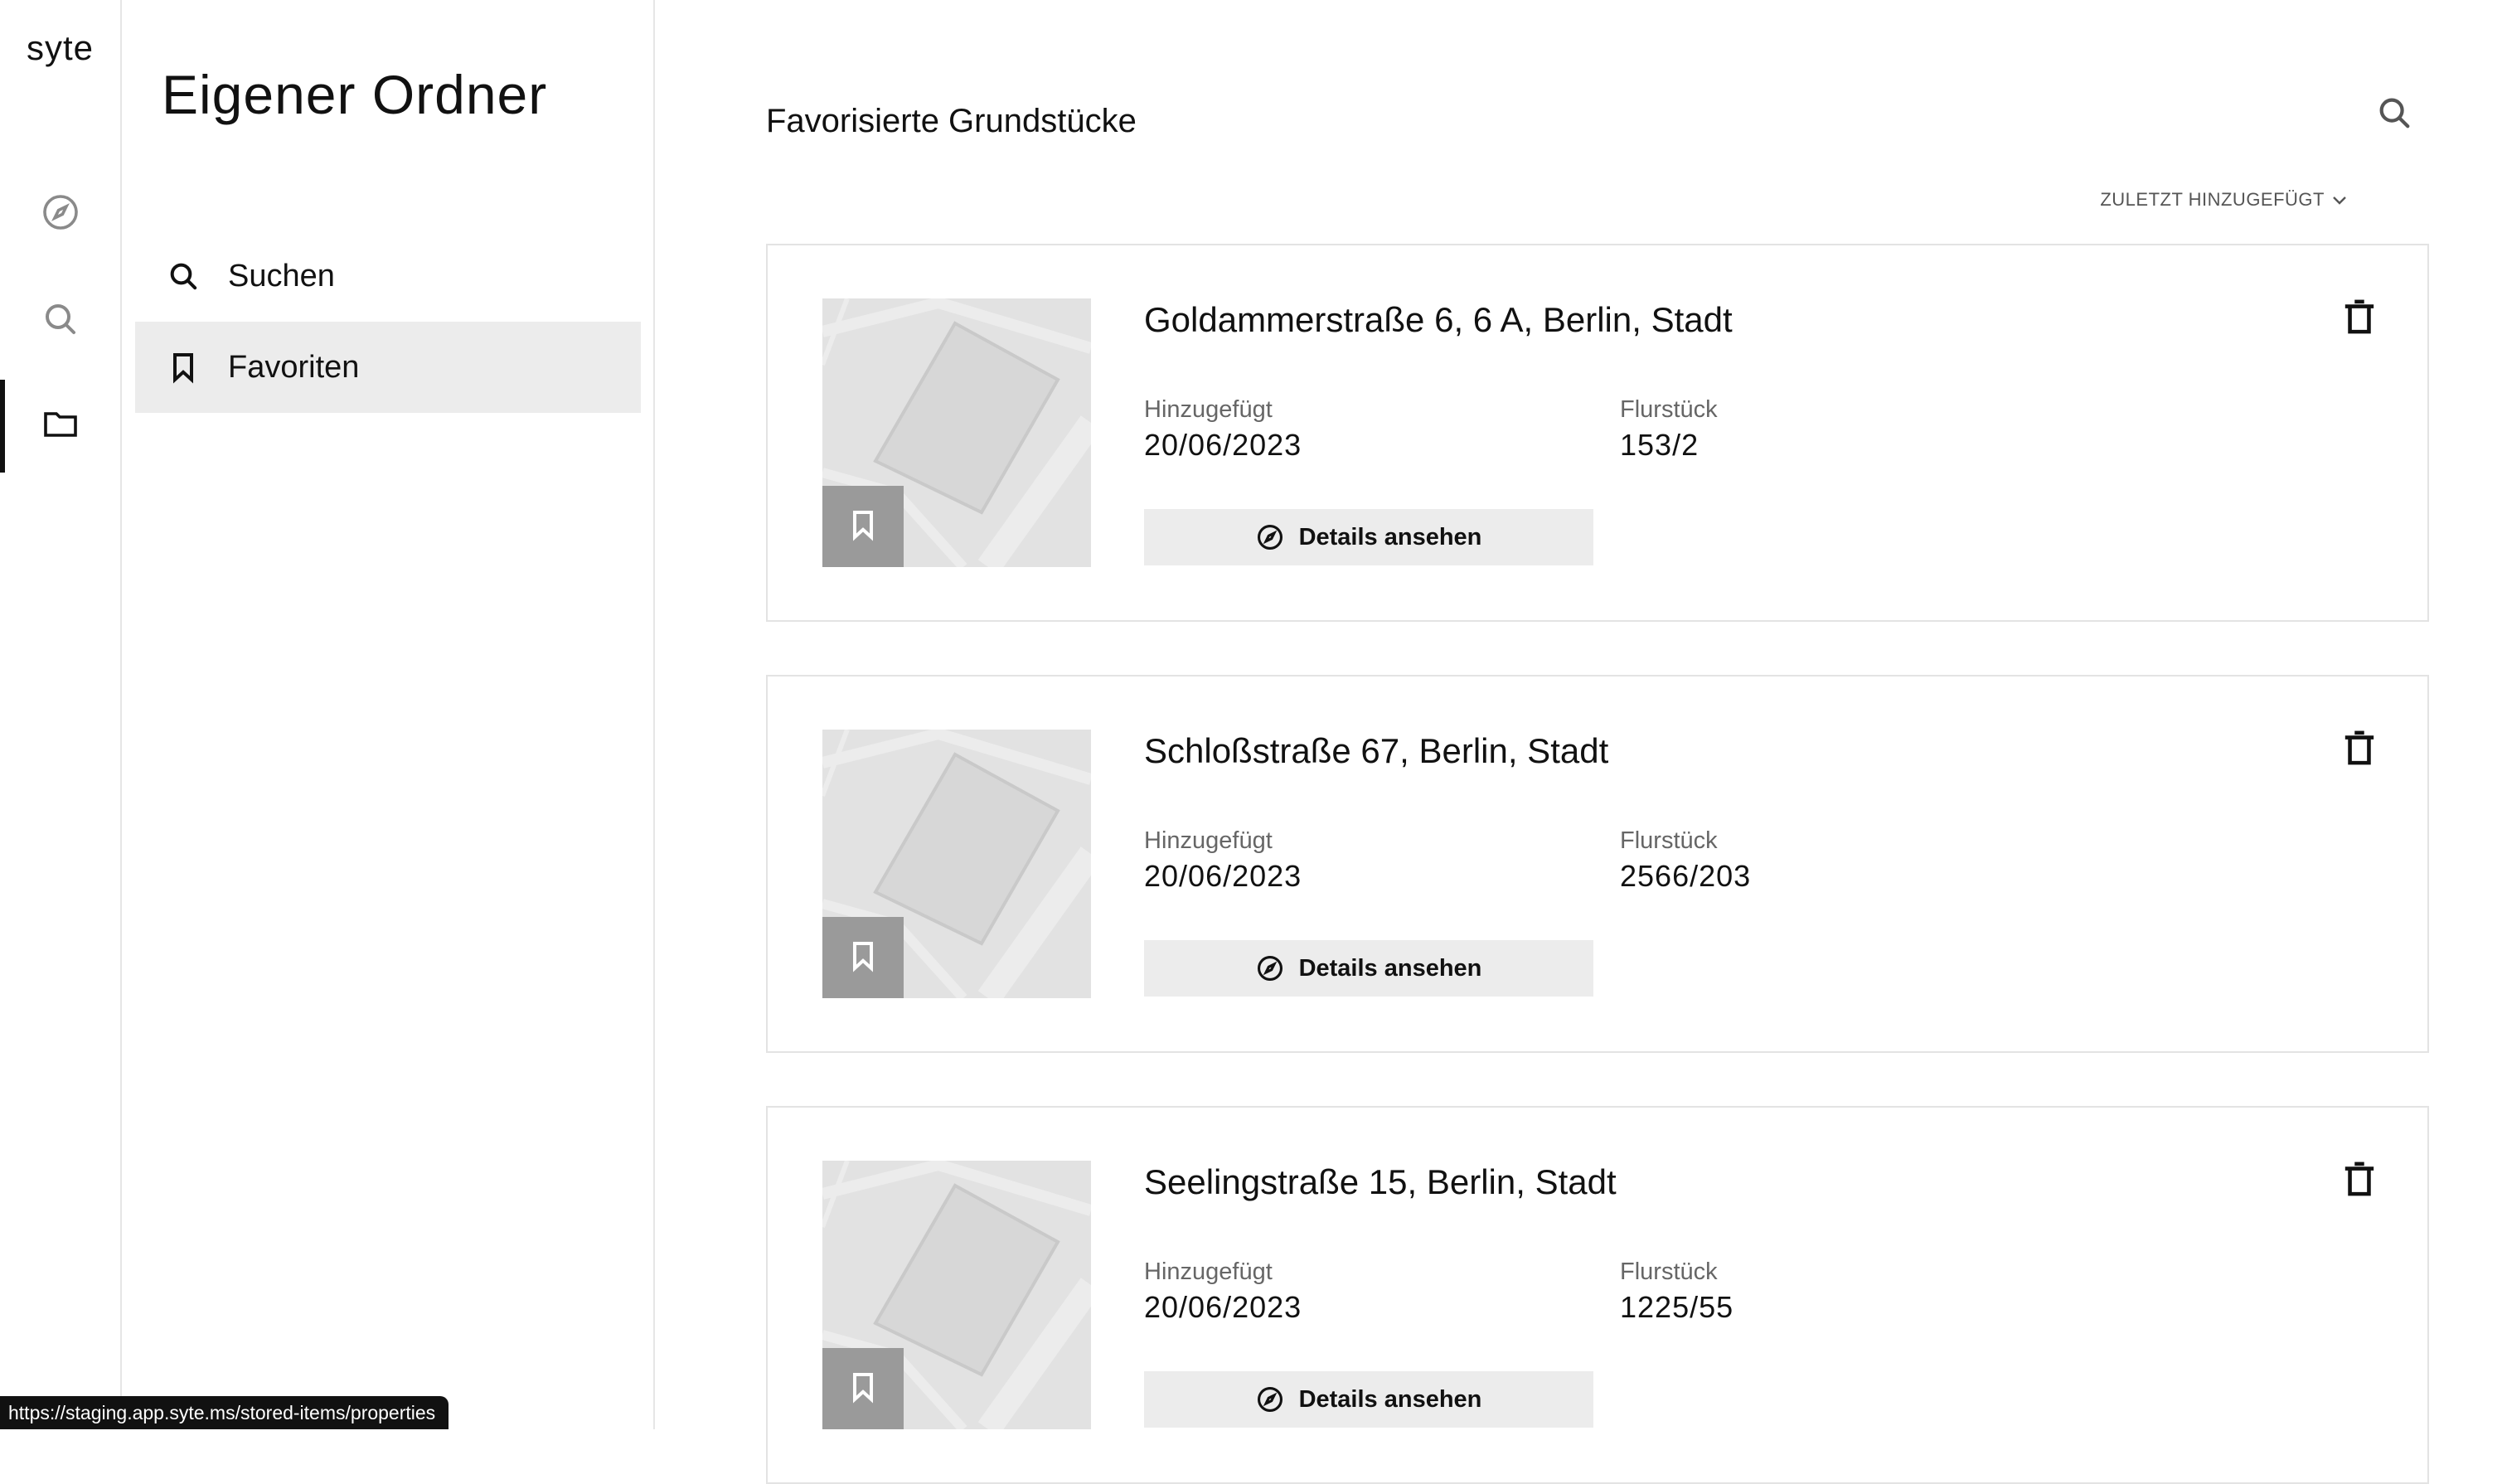  Describe the element at coordinates (388, 367) in the screenshot. I see `nav-item-favoriten: Favoriten` at that location.